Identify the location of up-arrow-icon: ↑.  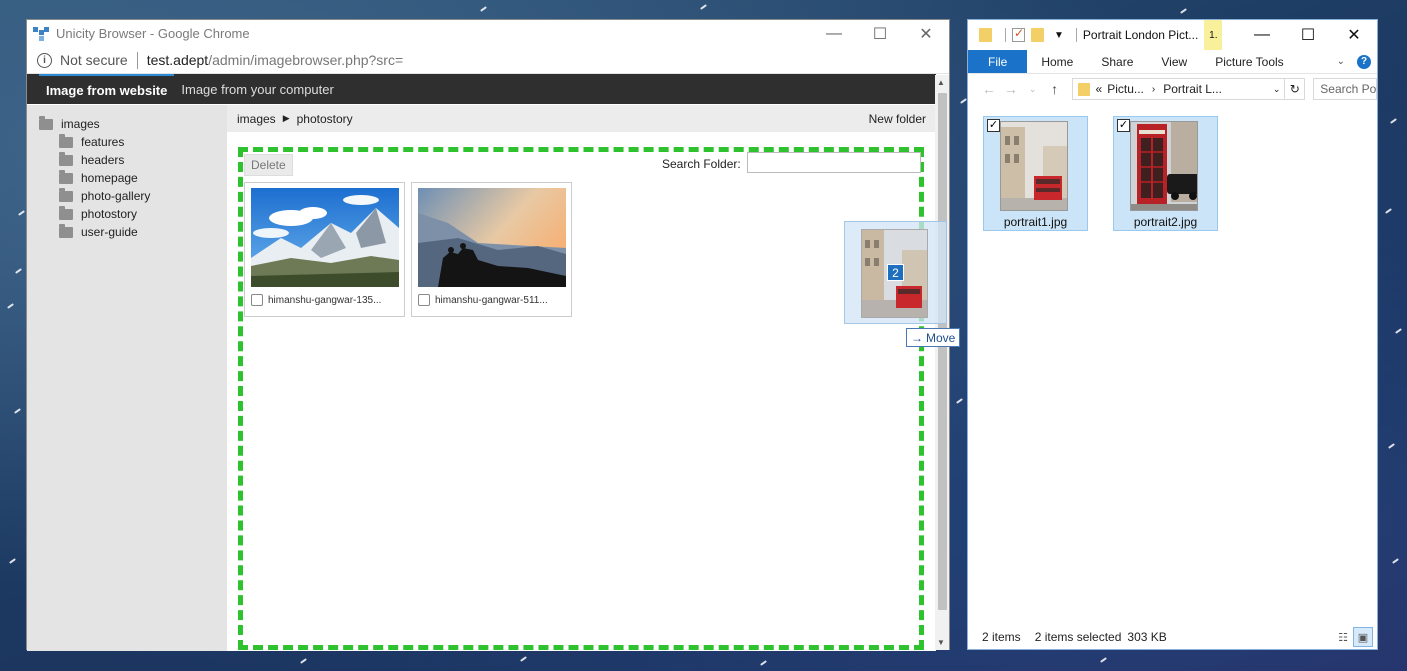
(1055, 89).